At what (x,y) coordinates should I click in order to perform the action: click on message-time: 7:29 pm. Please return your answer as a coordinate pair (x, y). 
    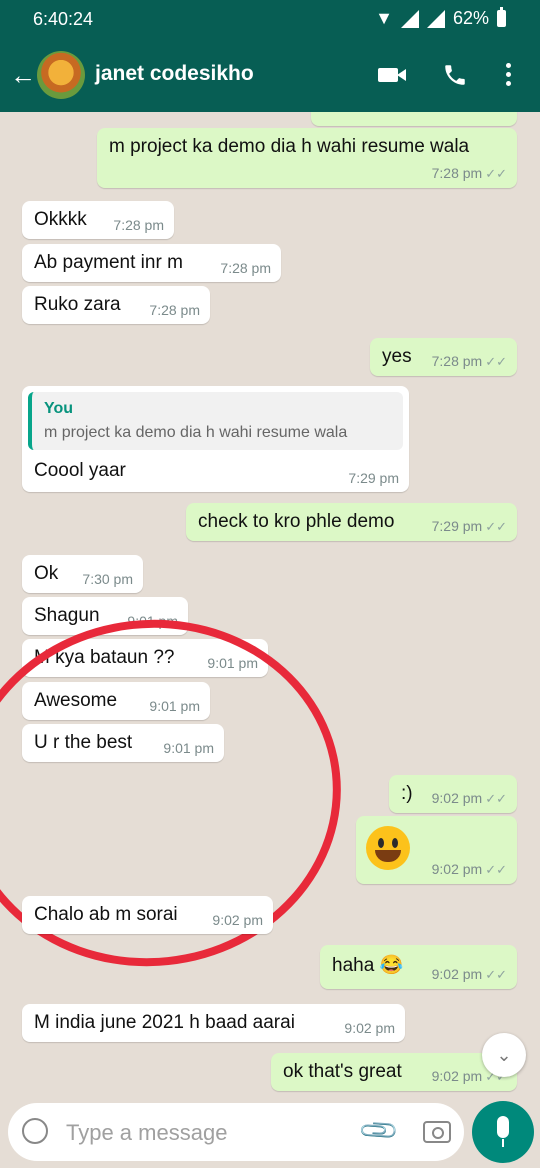
    Looking at the image, I should click on (373, 478).